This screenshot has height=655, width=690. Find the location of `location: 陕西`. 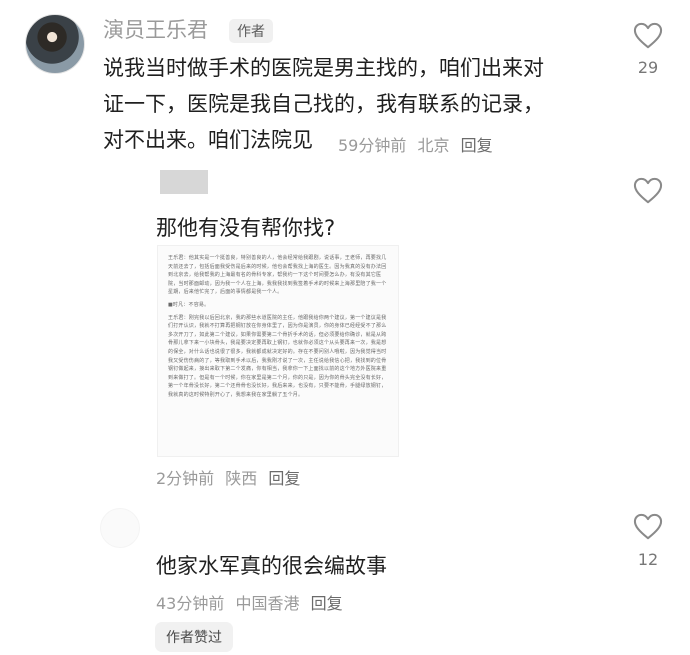

location: 陕西 is located at coordinates (241, 478).